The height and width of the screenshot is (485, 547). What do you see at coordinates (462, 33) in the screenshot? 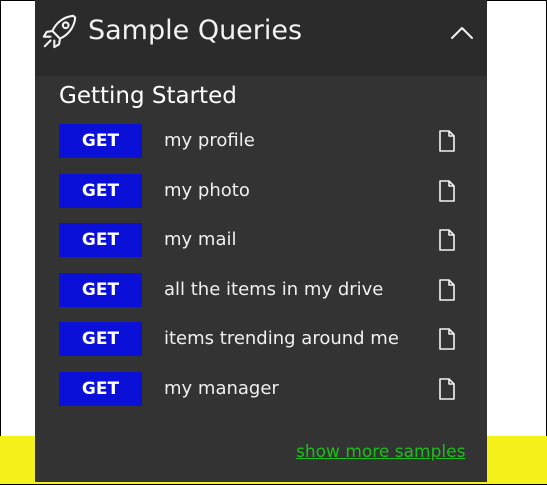
I see `chevron-up-icon` at bounding box center [462, 33].